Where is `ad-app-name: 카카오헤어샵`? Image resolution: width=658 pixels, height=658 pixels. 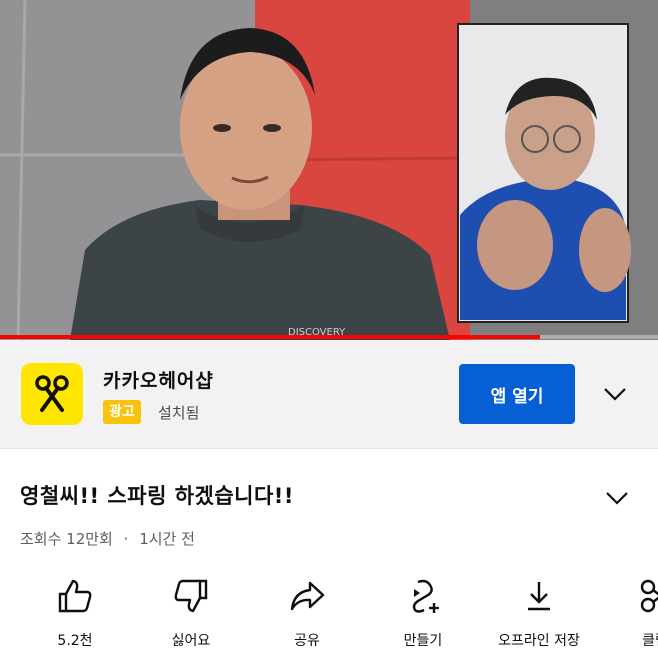
ad-app-name: 카카오헤어샵 is located at coordinates (158, 379).